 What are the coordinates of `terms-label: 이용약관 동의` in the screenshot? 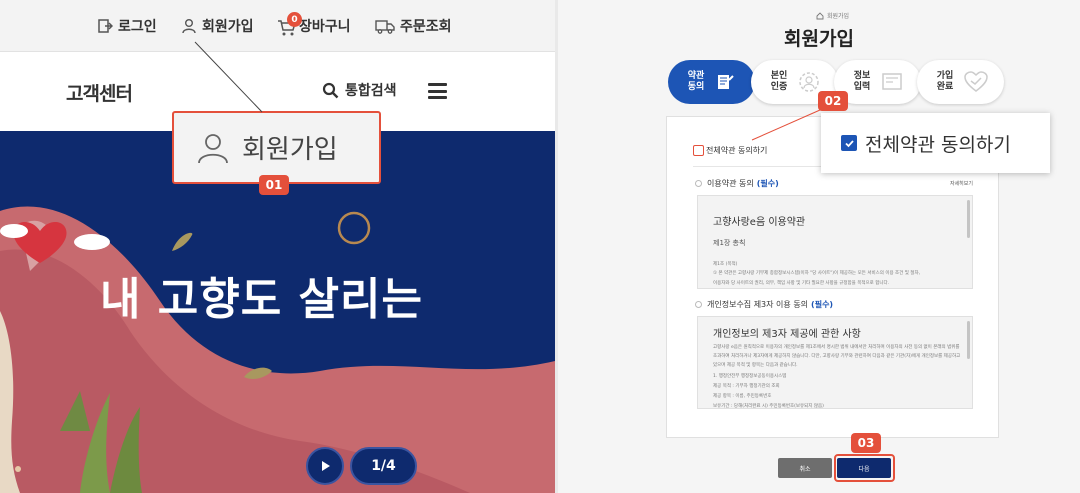 It's located at (730, 183).